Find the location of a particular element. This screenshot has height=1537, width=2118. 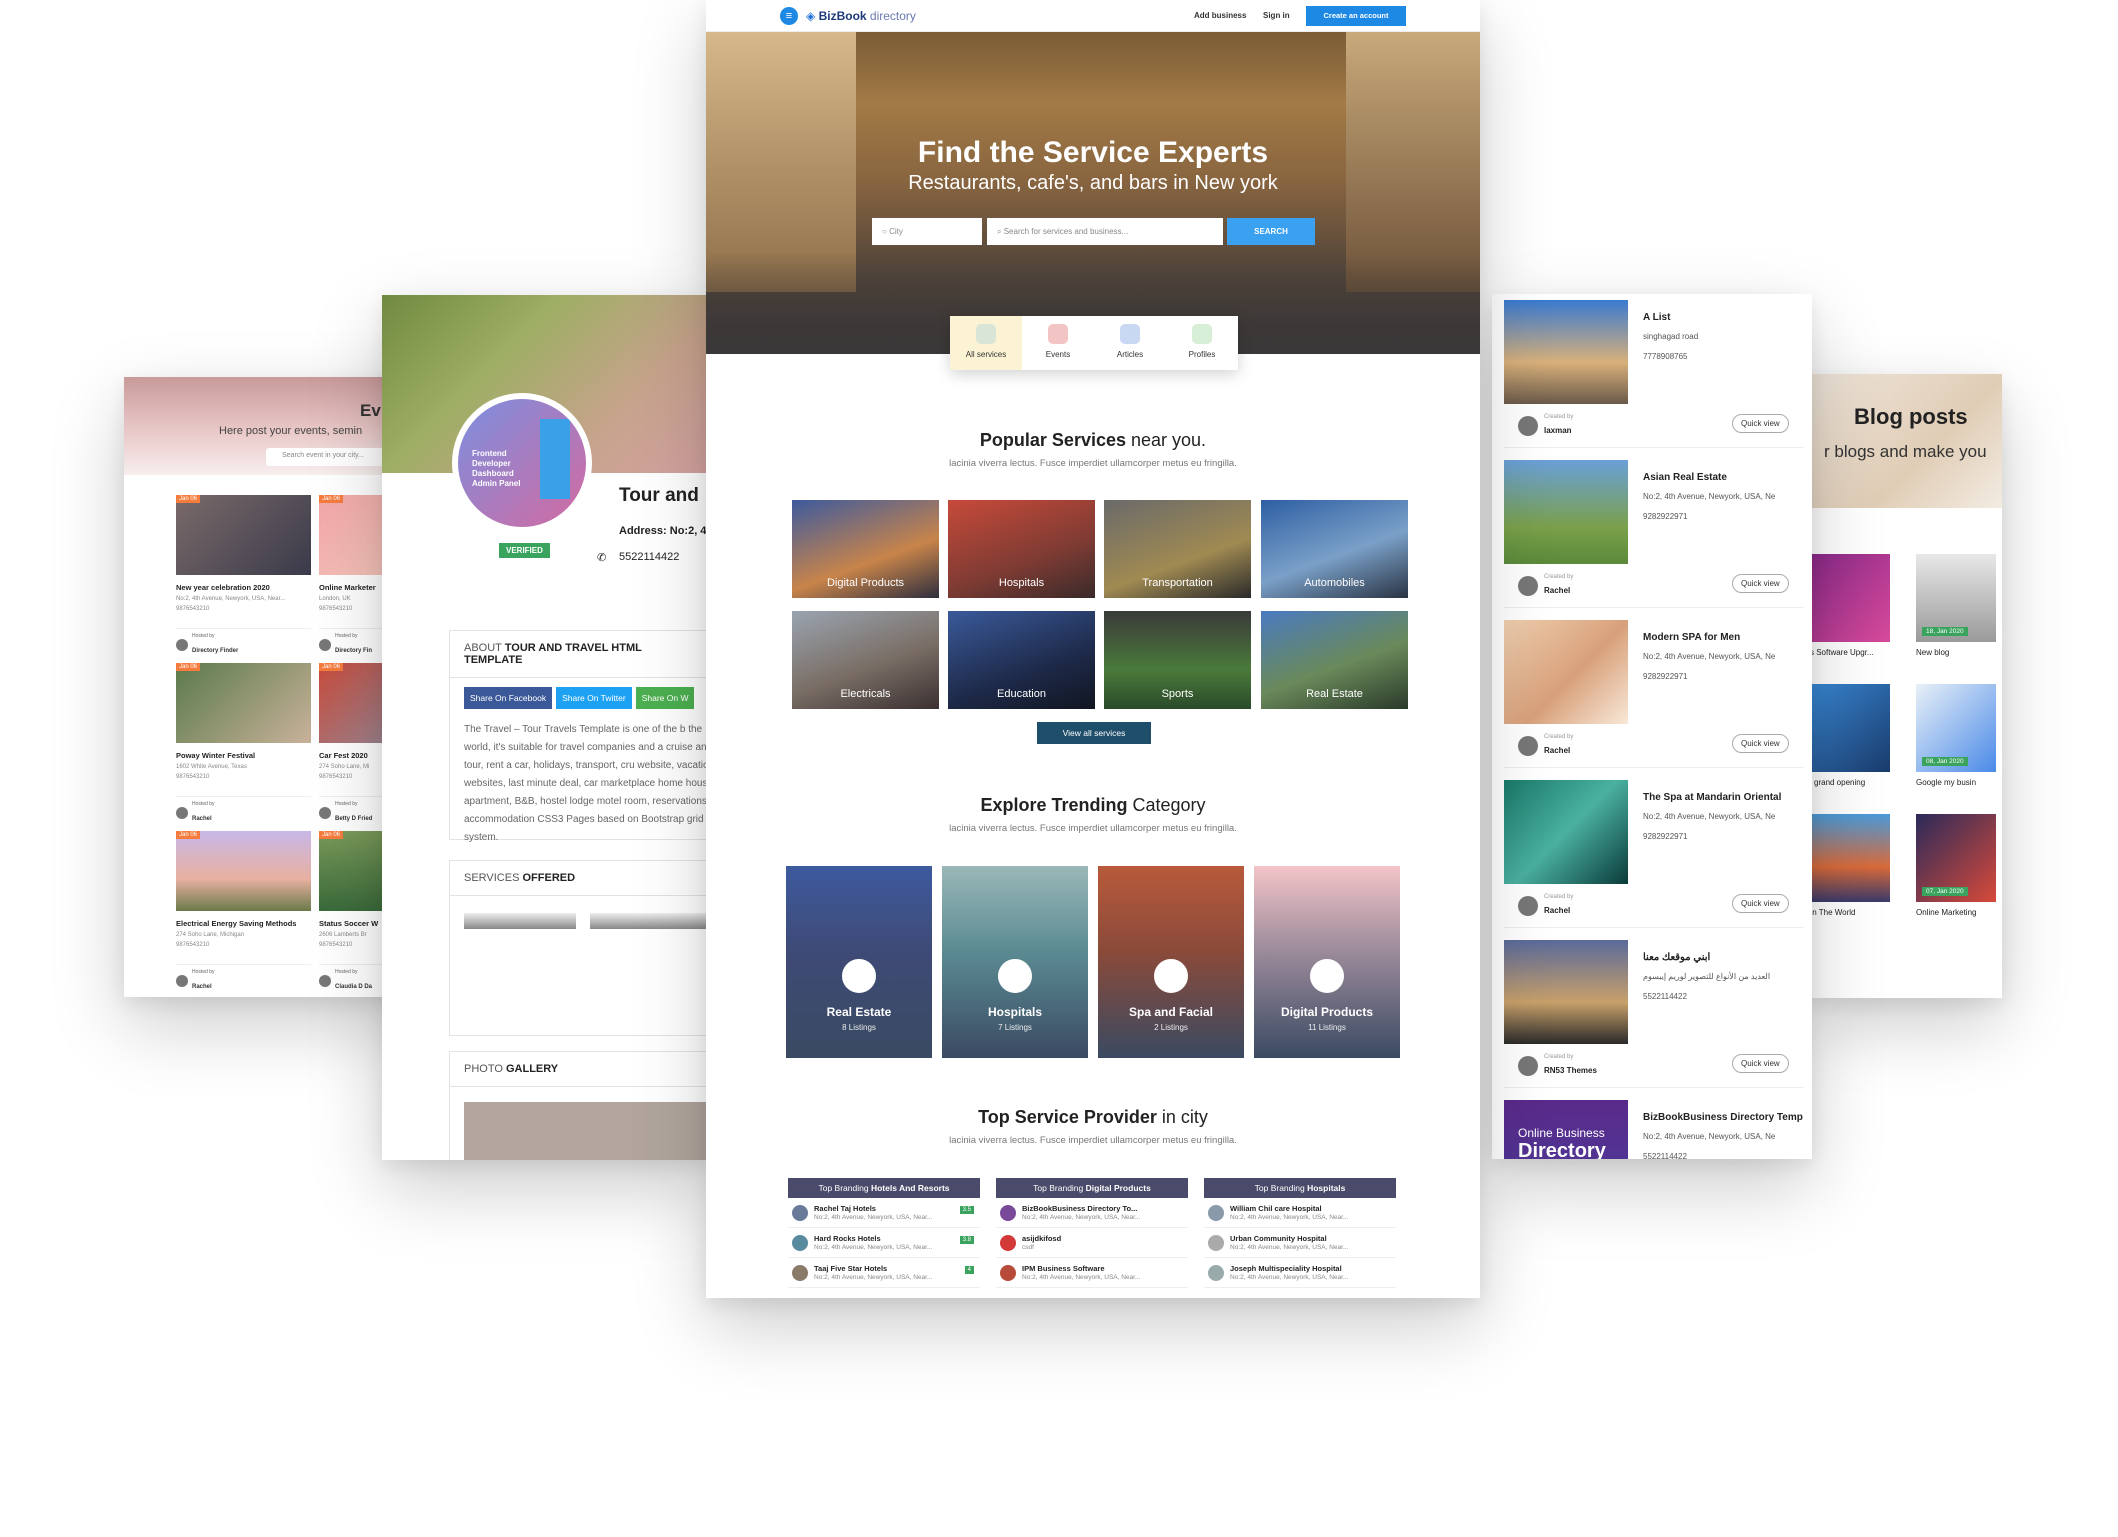

listing-title: Asian Real Estate is located at coordinates (1685, 477).